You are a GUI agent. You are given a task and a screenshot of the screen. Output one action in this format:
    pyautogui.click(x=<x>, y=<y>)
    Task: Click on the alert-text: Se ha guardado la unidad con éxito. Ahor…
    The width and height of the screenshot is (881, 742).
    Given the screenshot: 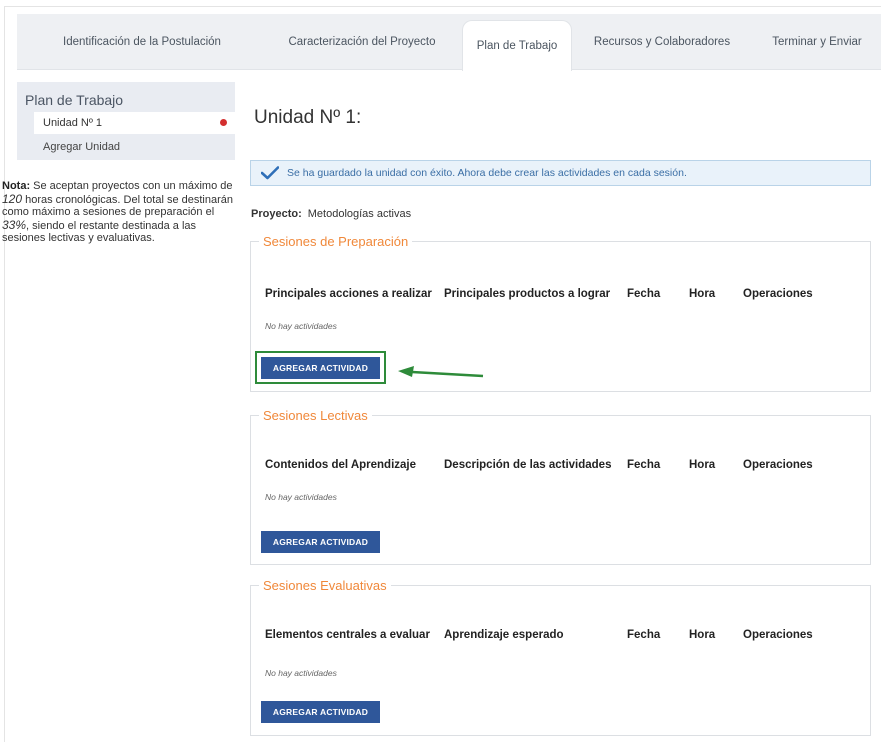 What is the action you would take?
    pyautogui.click(x=487, y=173)
    